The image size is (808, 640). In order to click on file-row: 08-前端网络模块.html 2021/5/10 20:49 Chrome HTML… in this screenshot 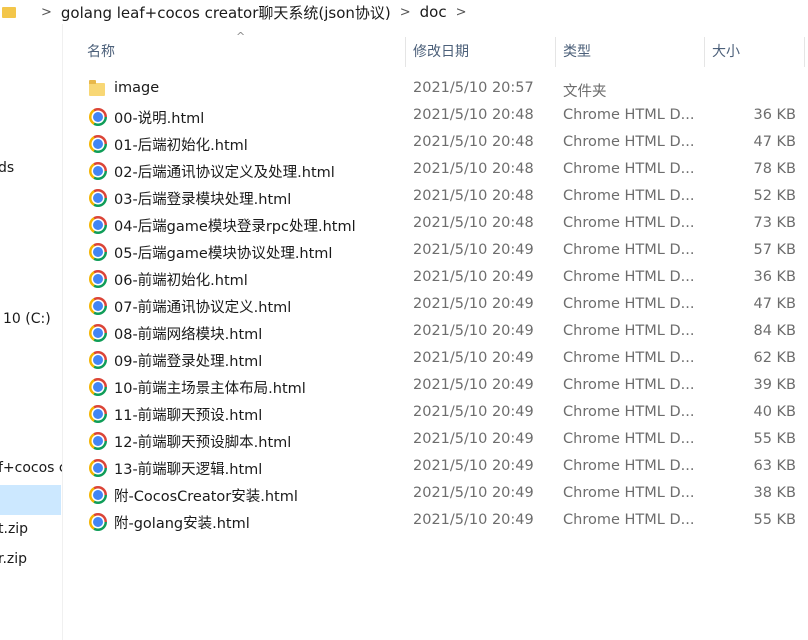, I will do `click(445, 332)`.